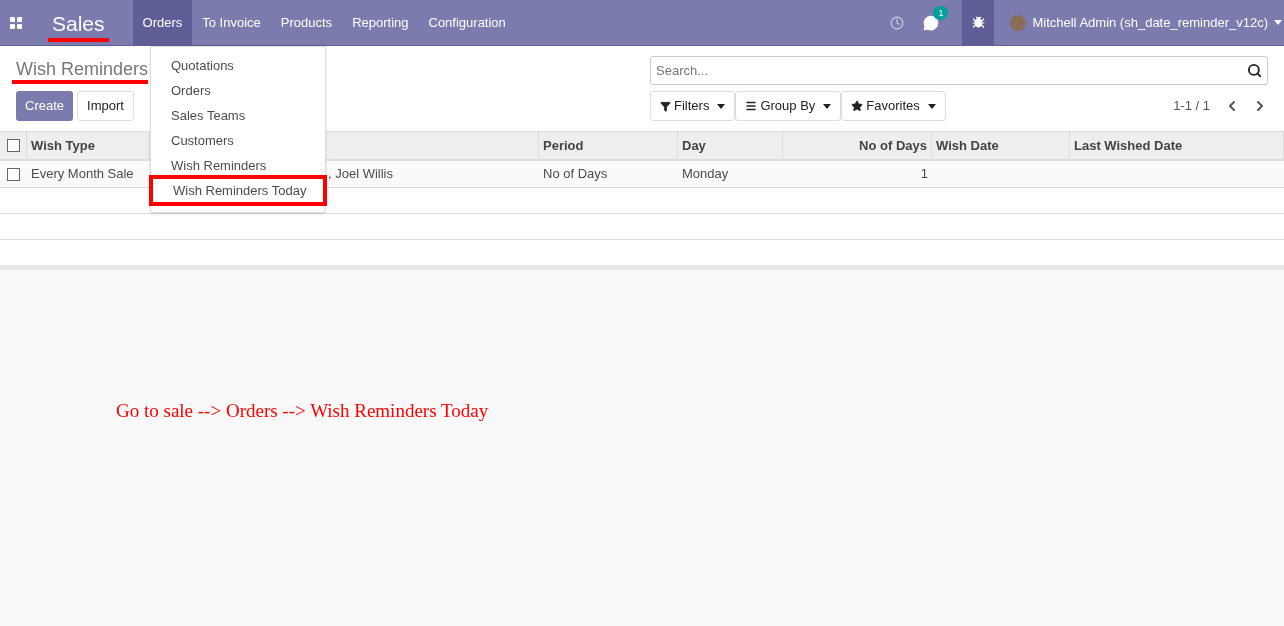 The width and height of the screenshot is (1284, 626). I want to click on user-avatar, so click(1018, 22).